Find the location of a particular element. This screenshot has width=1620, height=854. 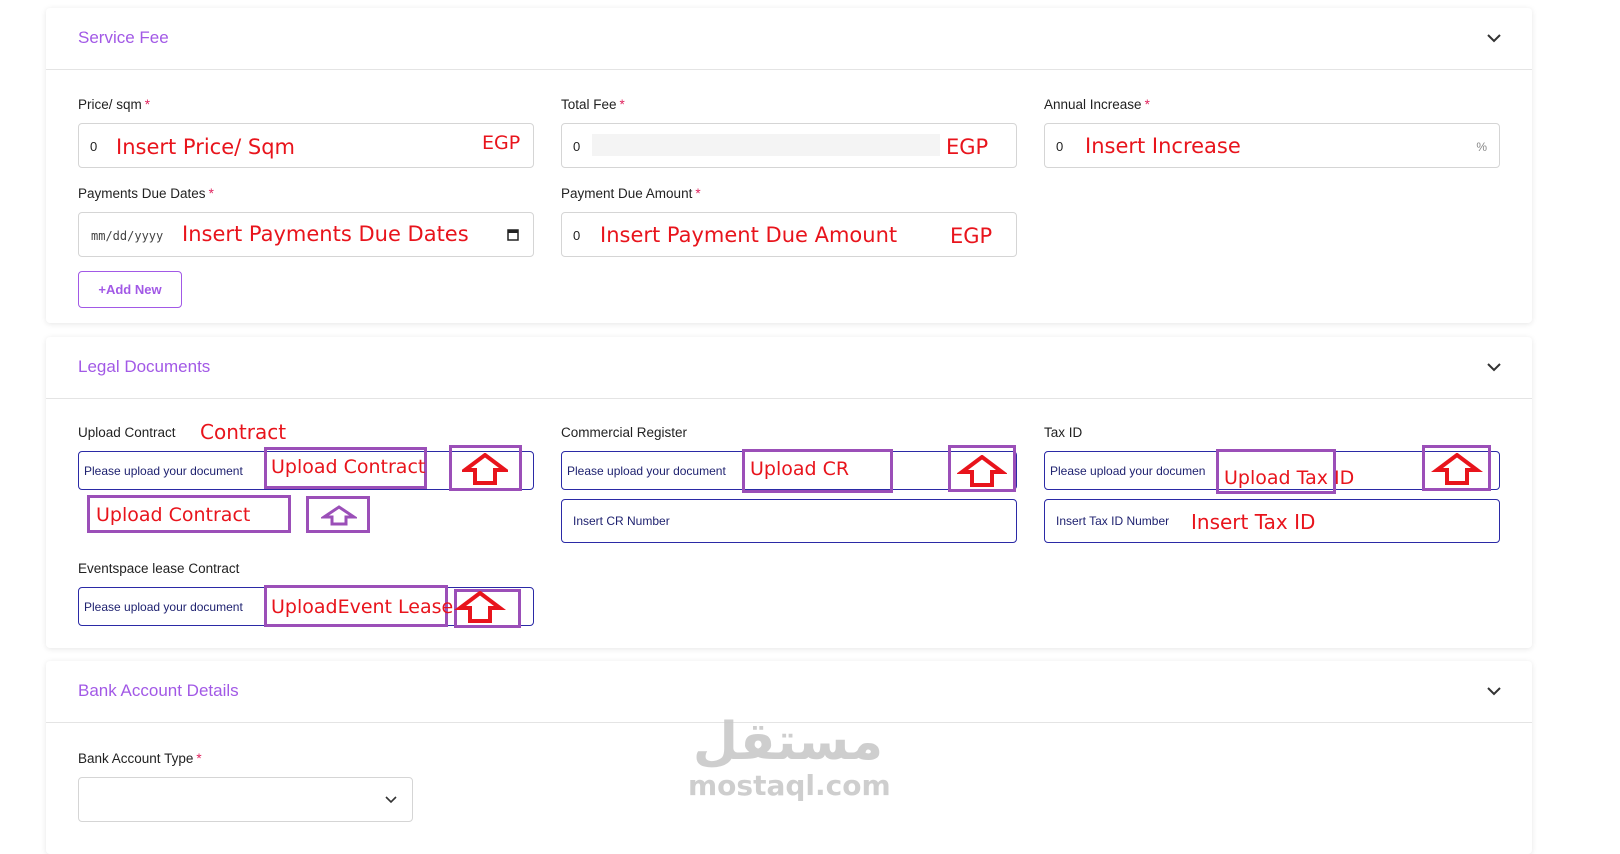

due-amount-input: 0 Insert Payment Due Amount EGP is located at coordinates (789, 234).